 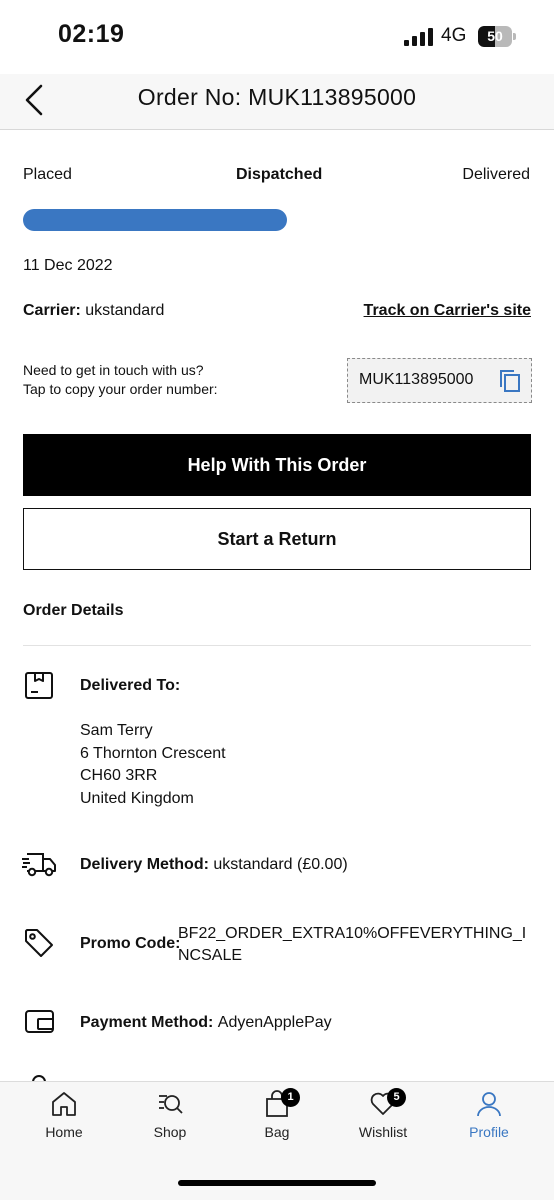 I want to click on tab-home: Home, so click(x=64, y=1120).